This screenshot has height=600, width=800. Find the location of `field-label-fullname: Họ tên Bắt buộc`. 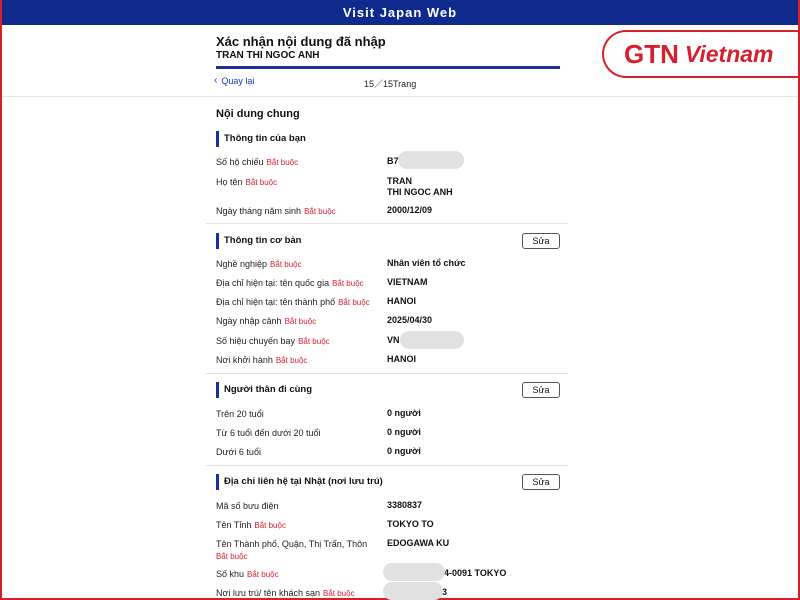

field-label-fullname: Họ tên Bắt buộc is located at coordinates (247, 182).